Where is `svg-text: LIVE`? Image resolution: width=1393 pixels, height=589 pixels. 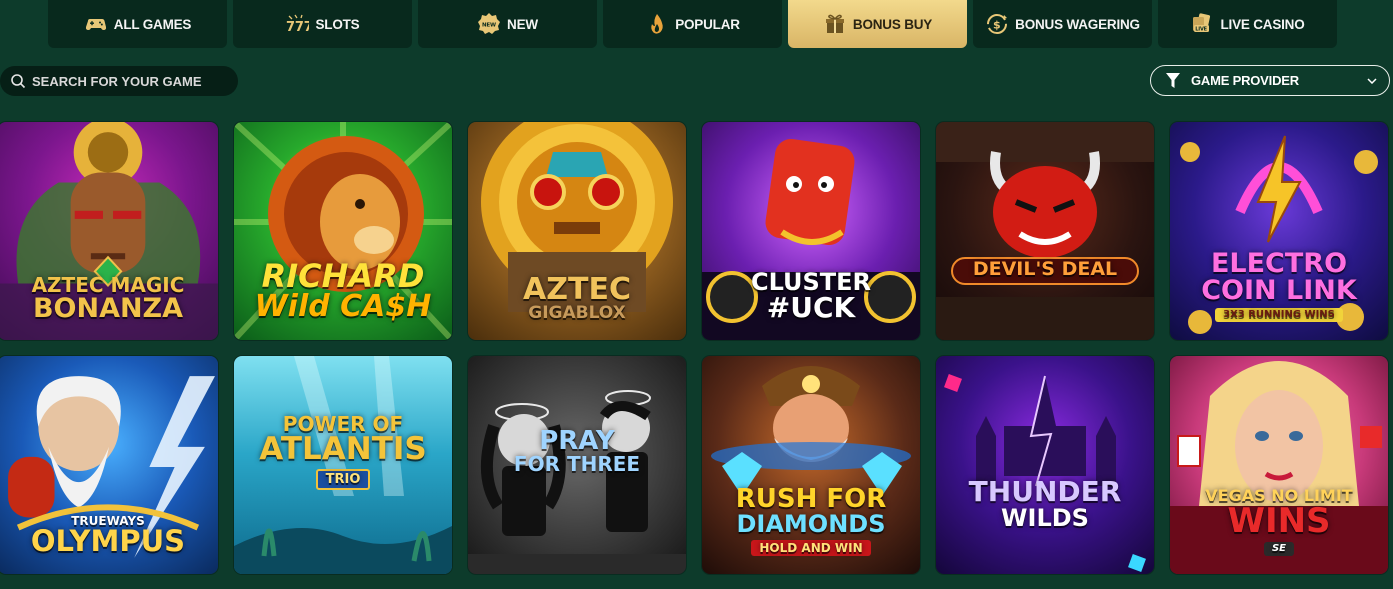 svg-text: LIVE is located at coordinates (1202, 30).